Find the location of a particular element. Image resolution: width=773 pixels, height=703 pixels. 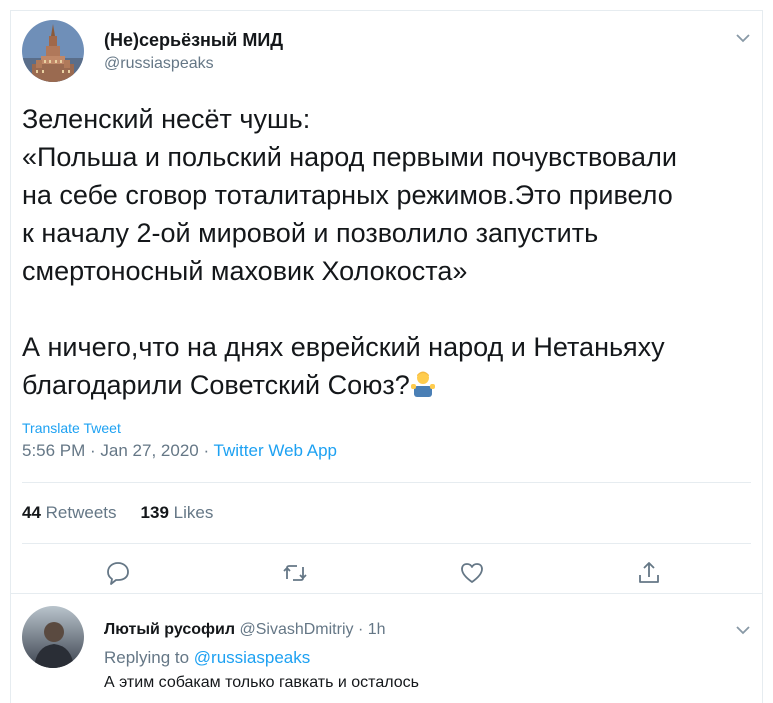

likes-stat: 139 Likes is located at coordinates (177, 512).